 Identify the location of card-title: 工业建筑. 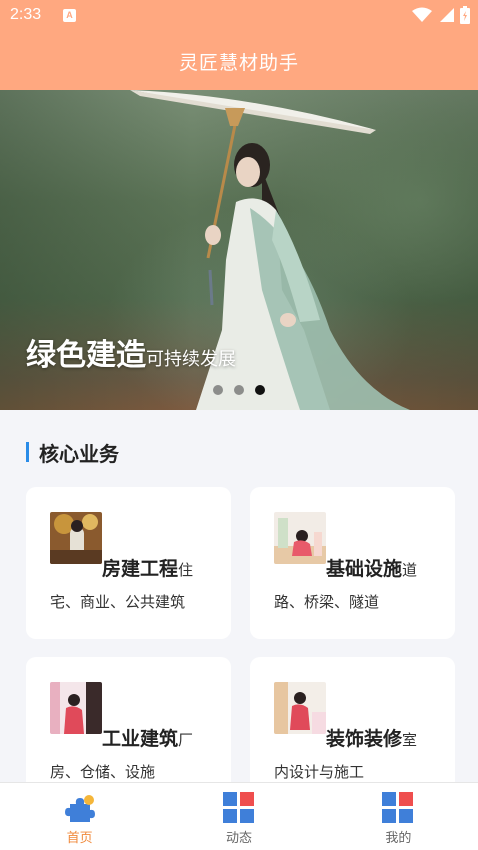
(140, 739).